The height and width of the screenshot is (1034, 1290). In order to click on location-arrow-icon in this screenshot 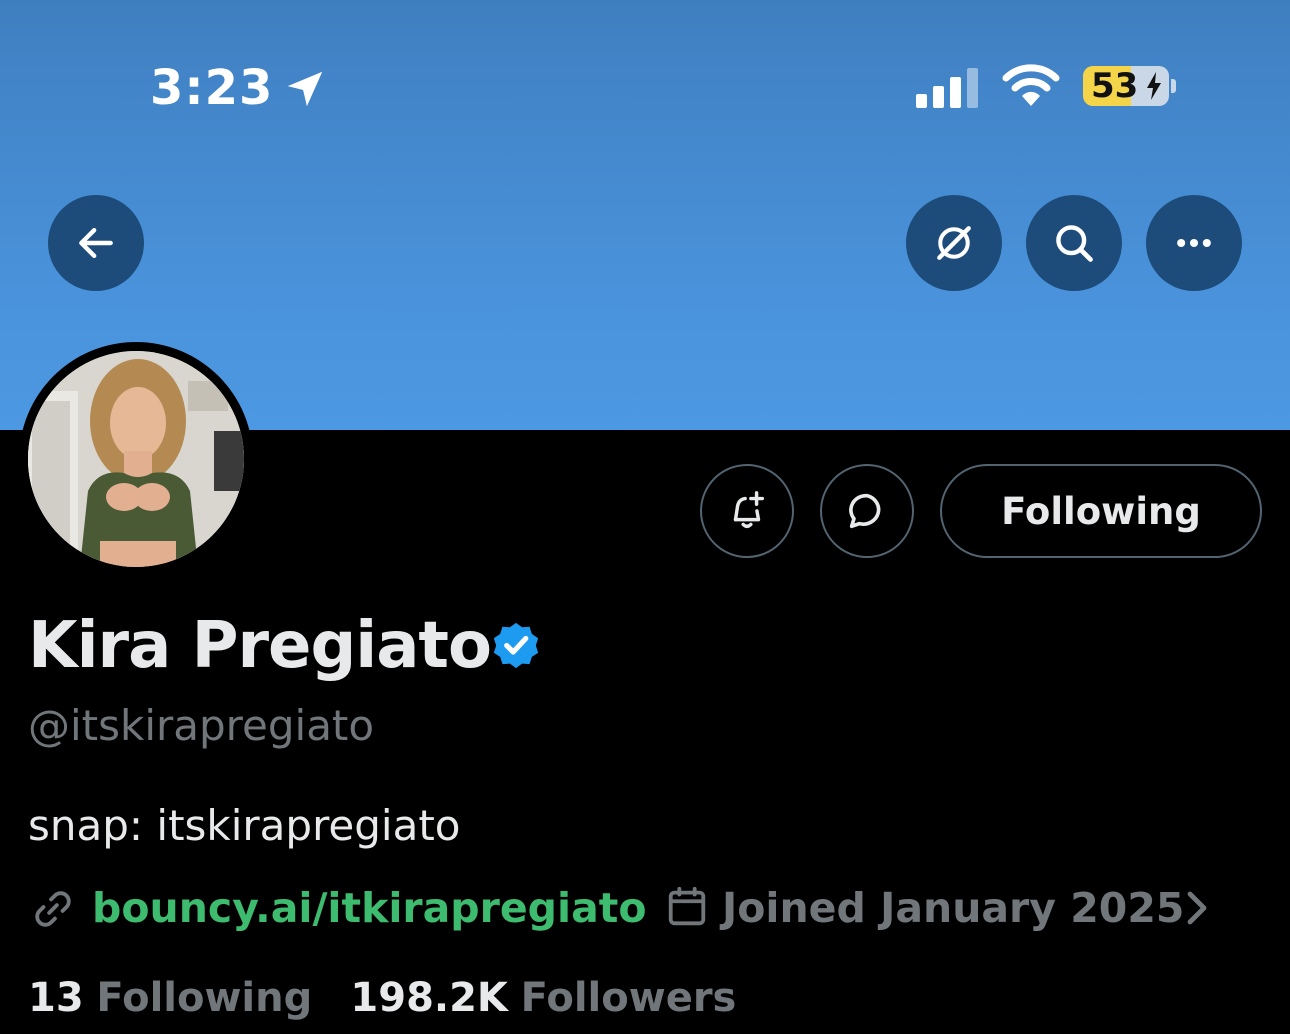, I will do `click(305, 89)`.